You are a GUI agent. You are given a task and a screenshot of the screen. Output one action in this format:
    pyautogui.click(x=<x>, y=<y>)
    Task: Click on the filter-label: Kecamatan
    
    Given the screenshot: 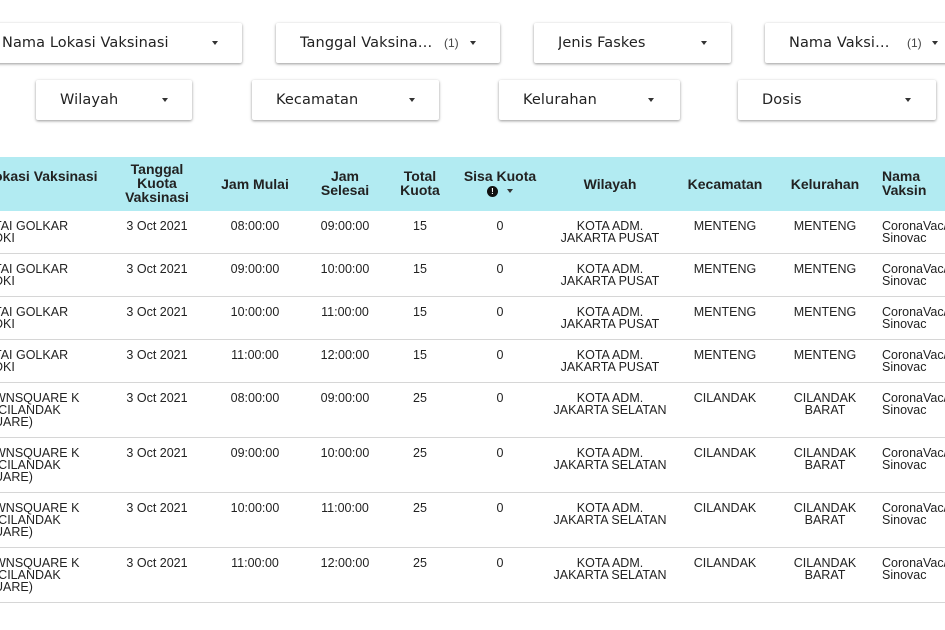 What is the action you would take?
    pyautogui.click(x=317, y=100)
    